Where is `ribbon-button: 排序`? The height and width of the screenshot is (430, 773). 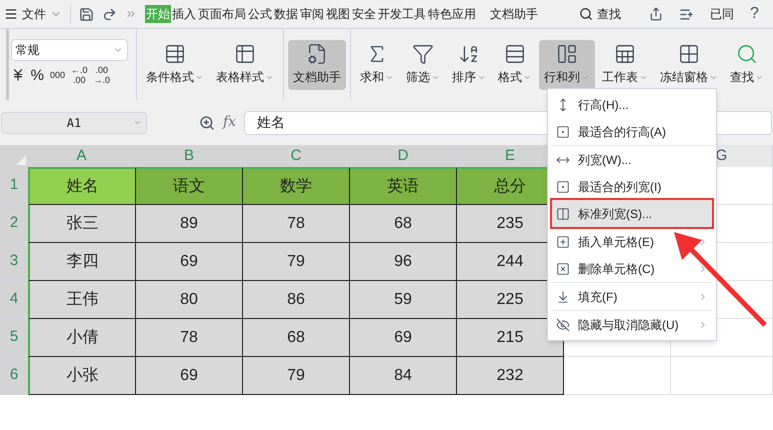
ribbon-button: 排序 is located at coordinates (469, 65).